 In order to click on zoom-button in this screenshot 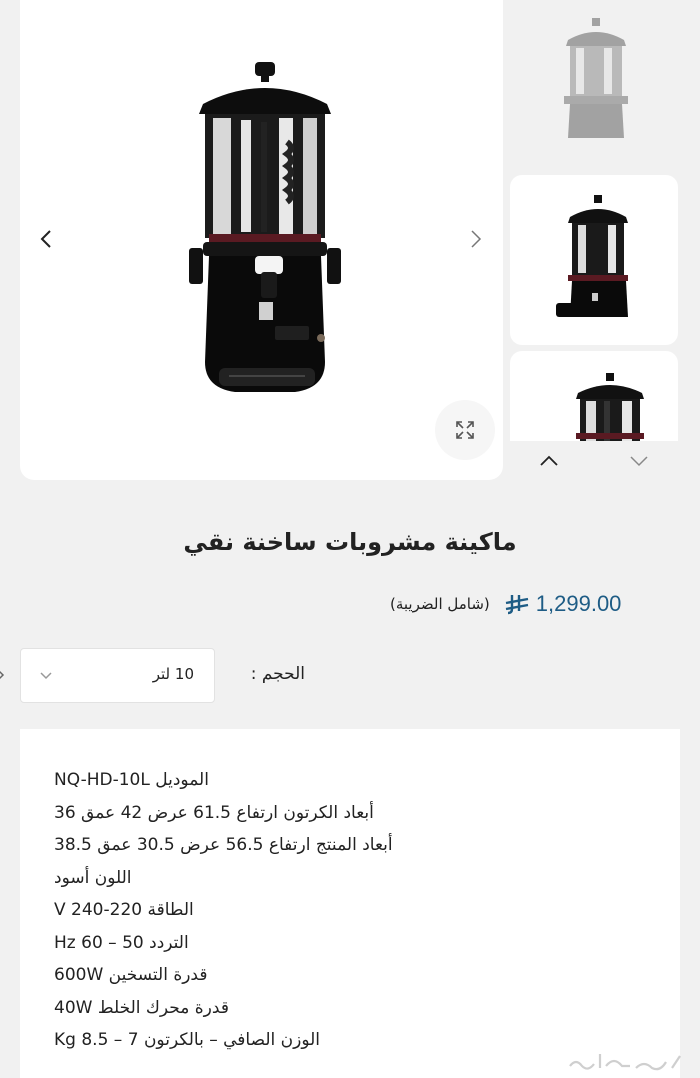, I will do `click(465, 430)`.